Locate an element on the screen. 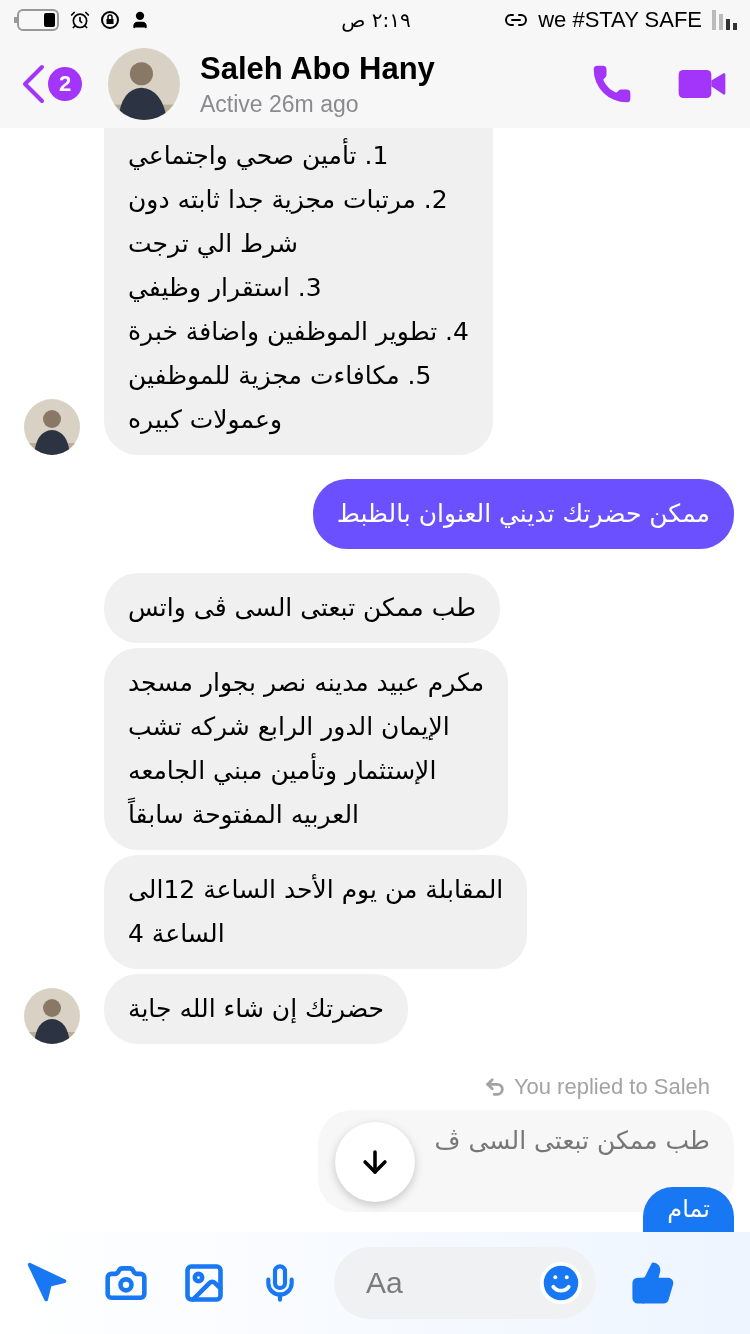 Image resolution: width=750 pixels, height=1334 pixels. person-icon is located at coordinates (140, 20).